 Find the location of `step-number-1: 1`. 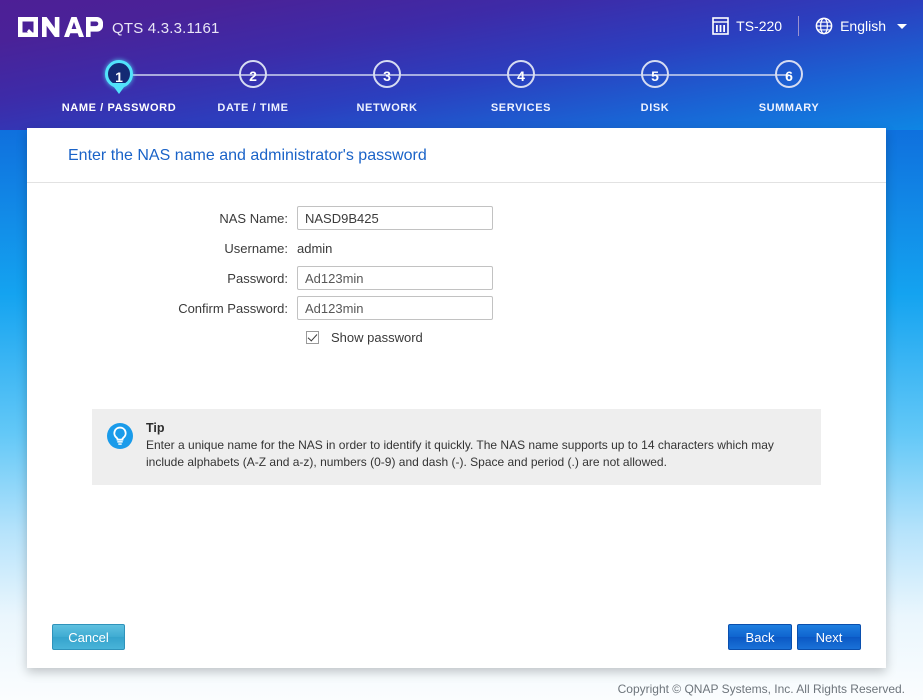

step-number-1: 1 is located at coordinates (119, 77).